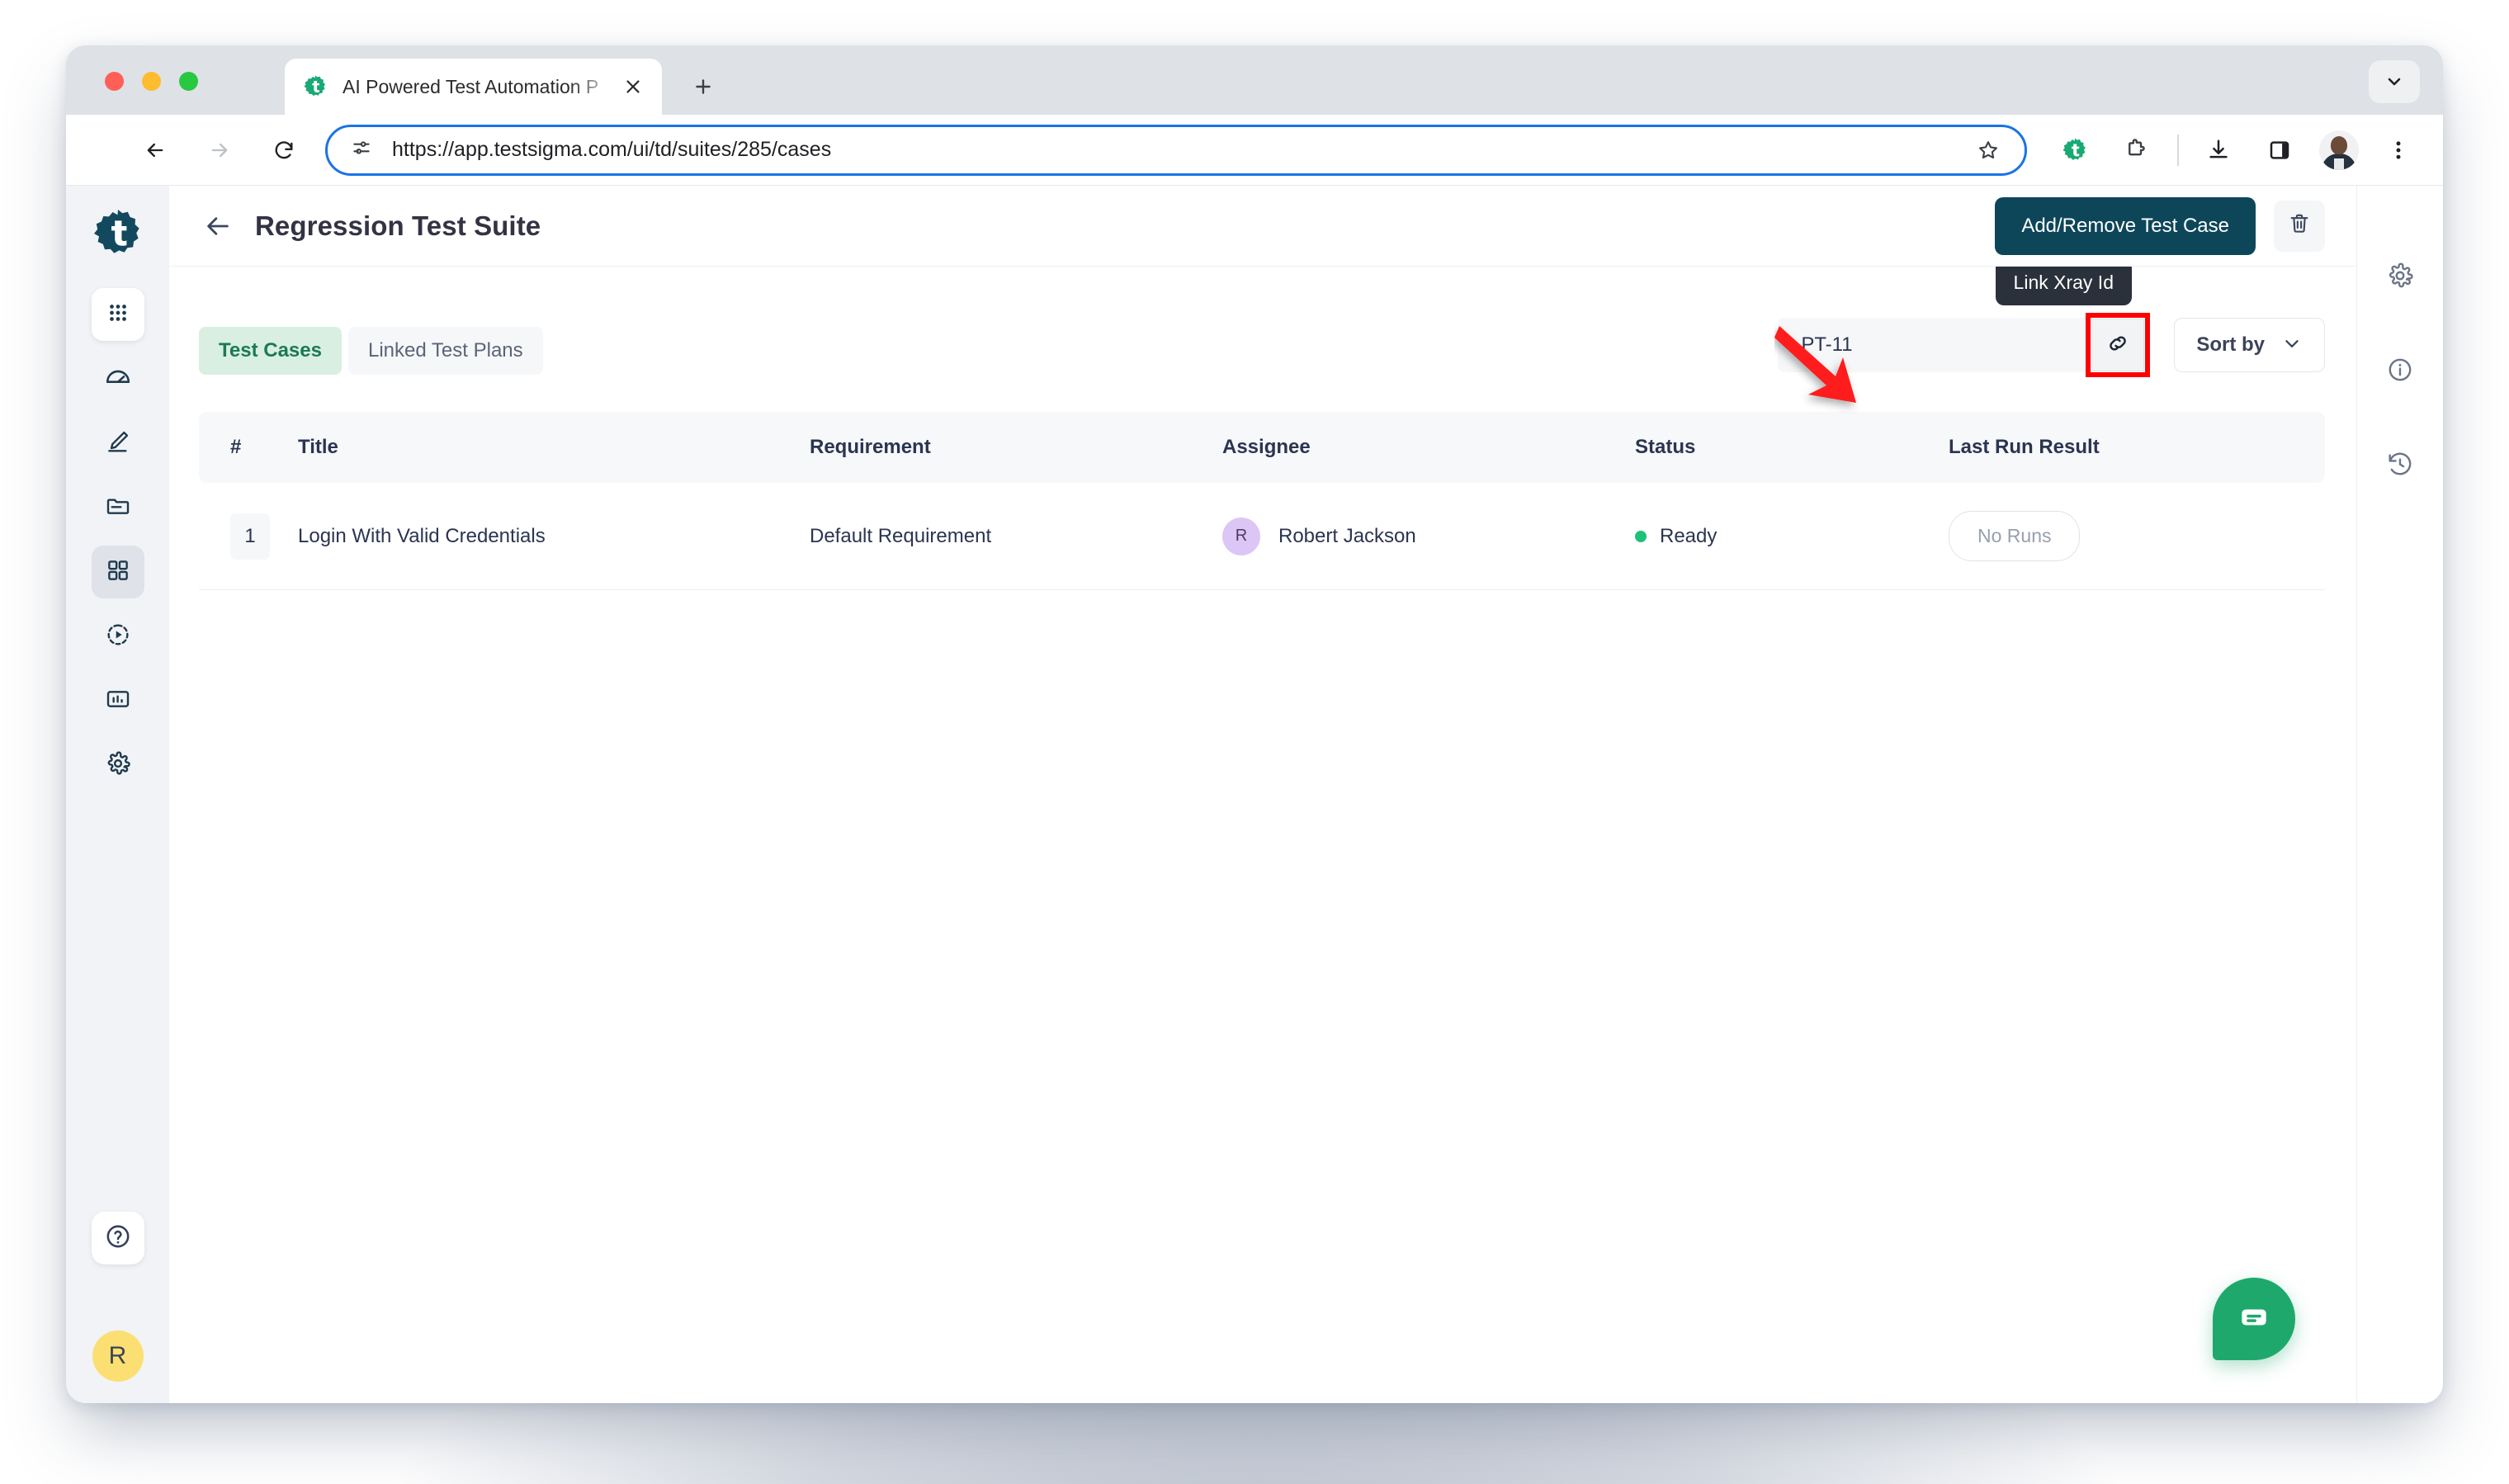 The height and width of the screenshot is (1484, 2509). I want to click on help-question-icon, so click(118, 1238).